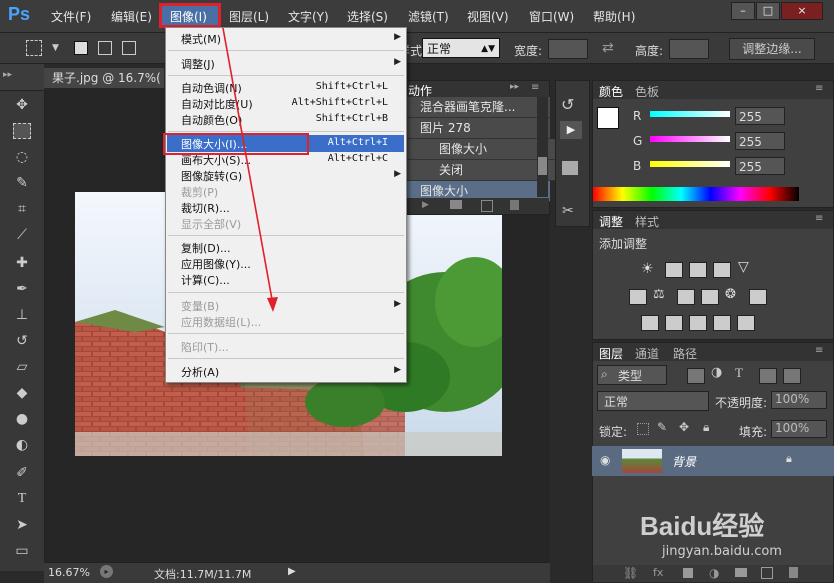 The image size is (834, 583). Describe the element at coordinates (542, 166) in the screenshot. I see `scrollbar-thumb` at that location.